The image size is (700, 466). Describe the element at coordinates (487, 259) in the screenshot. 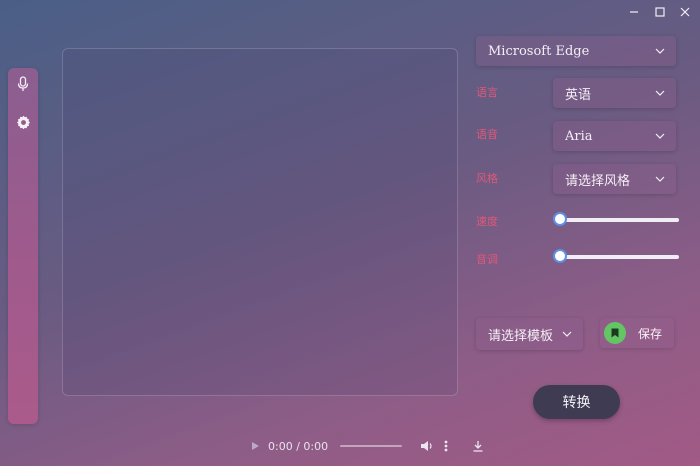

I see `pitch-label: 音调` at that location.